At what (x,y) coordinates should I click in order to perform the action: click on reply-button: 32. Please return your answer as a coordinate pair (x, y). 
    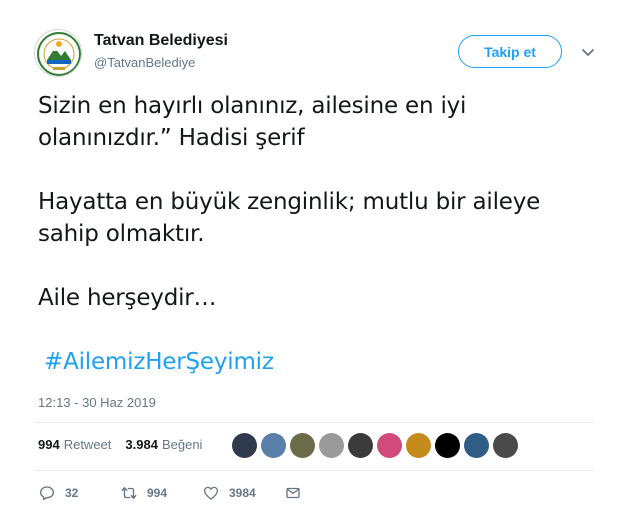
    Looking at the image, I should click on (79, 493).